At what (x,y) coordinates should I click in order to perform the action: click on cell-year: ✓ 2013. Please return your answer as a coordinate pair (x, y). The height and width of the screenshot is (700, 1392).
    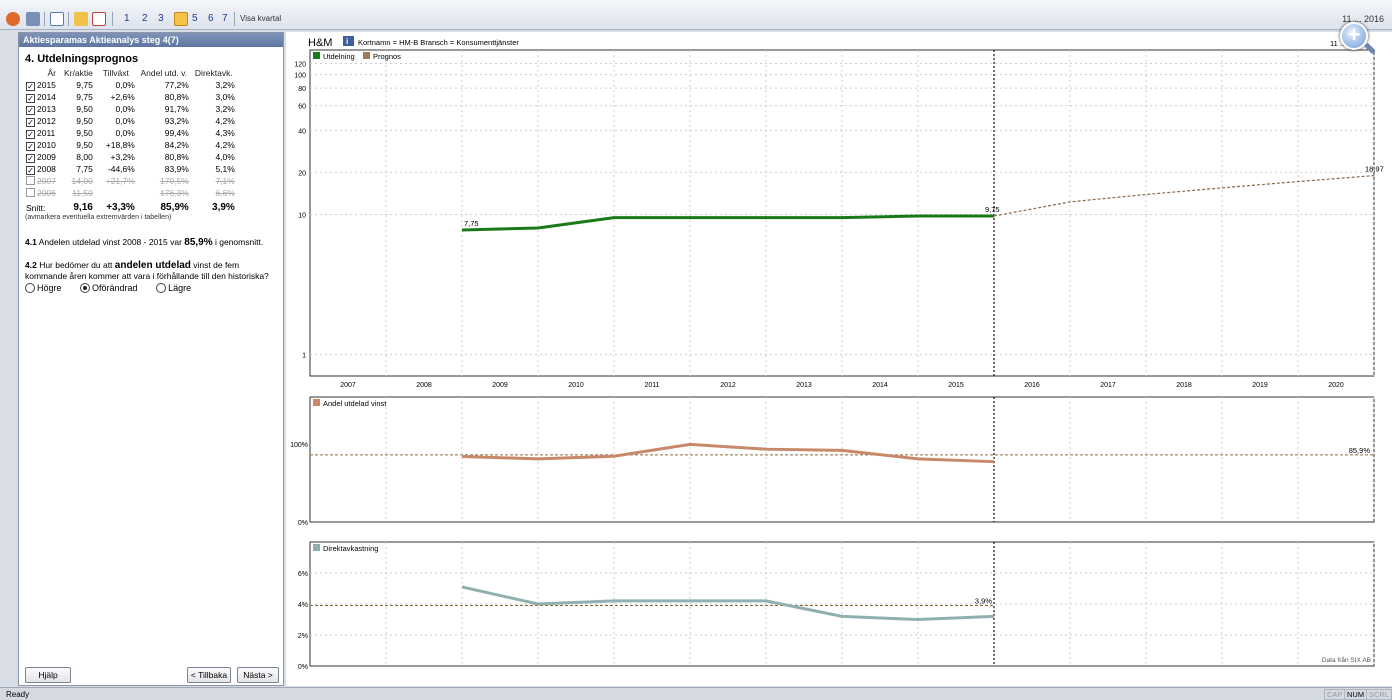
    Looking at the image, I should click on (43, 109).